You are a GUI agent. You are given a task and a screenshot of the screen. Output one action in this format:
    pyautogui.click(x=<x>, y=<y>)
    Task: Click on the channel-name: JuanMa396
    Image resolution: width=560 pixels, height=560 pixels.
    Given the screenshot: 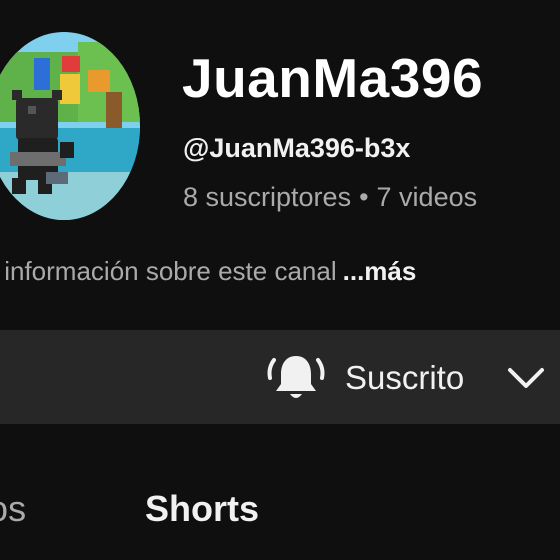 What is the action you would take?
    pyautogui.click(x=333, y=78)
    